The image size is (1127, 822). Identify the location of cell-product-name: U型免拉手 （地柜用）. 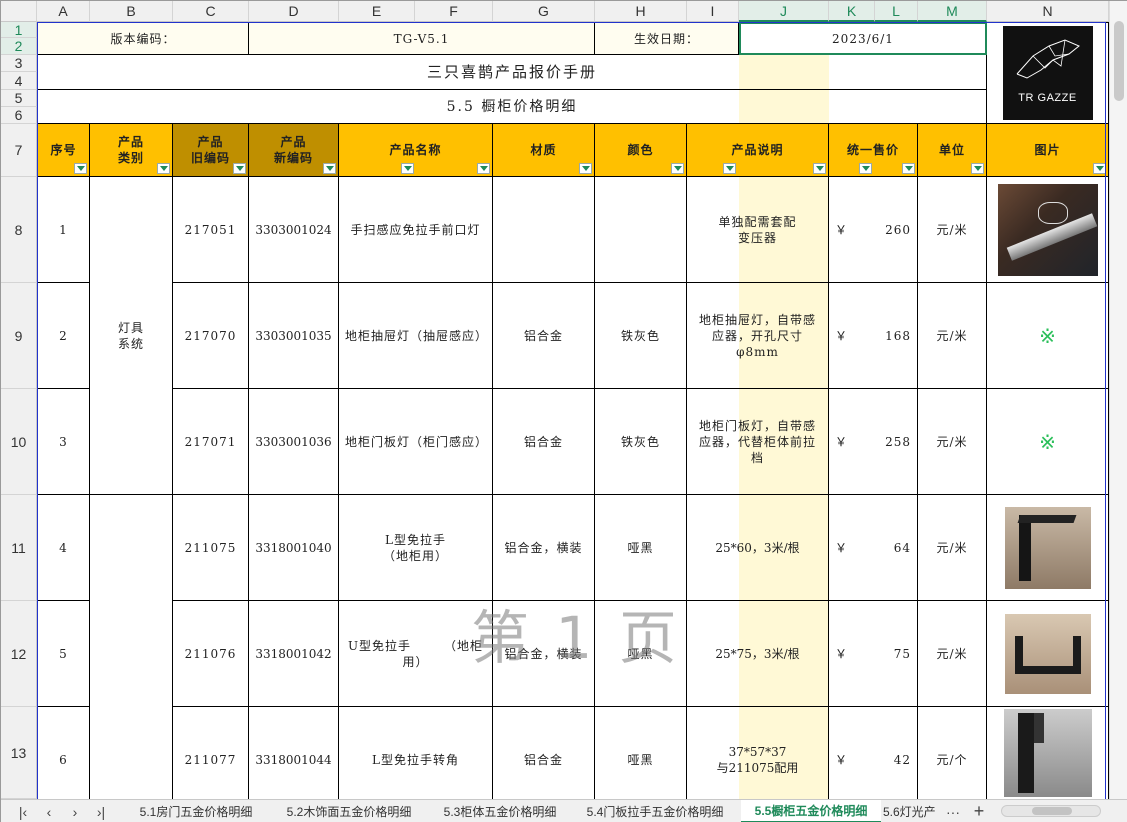
(416, 654).